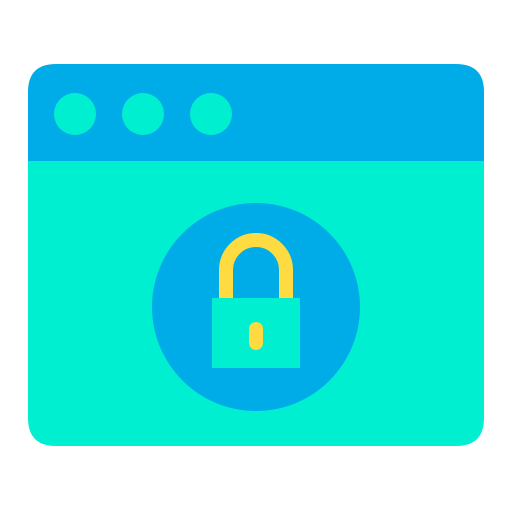 This screenshot has height=512, width=512. What do you see at coordinates (256, 336) in the screenshot?
I see `keyhole-icon` at bounding box center [256, 336].